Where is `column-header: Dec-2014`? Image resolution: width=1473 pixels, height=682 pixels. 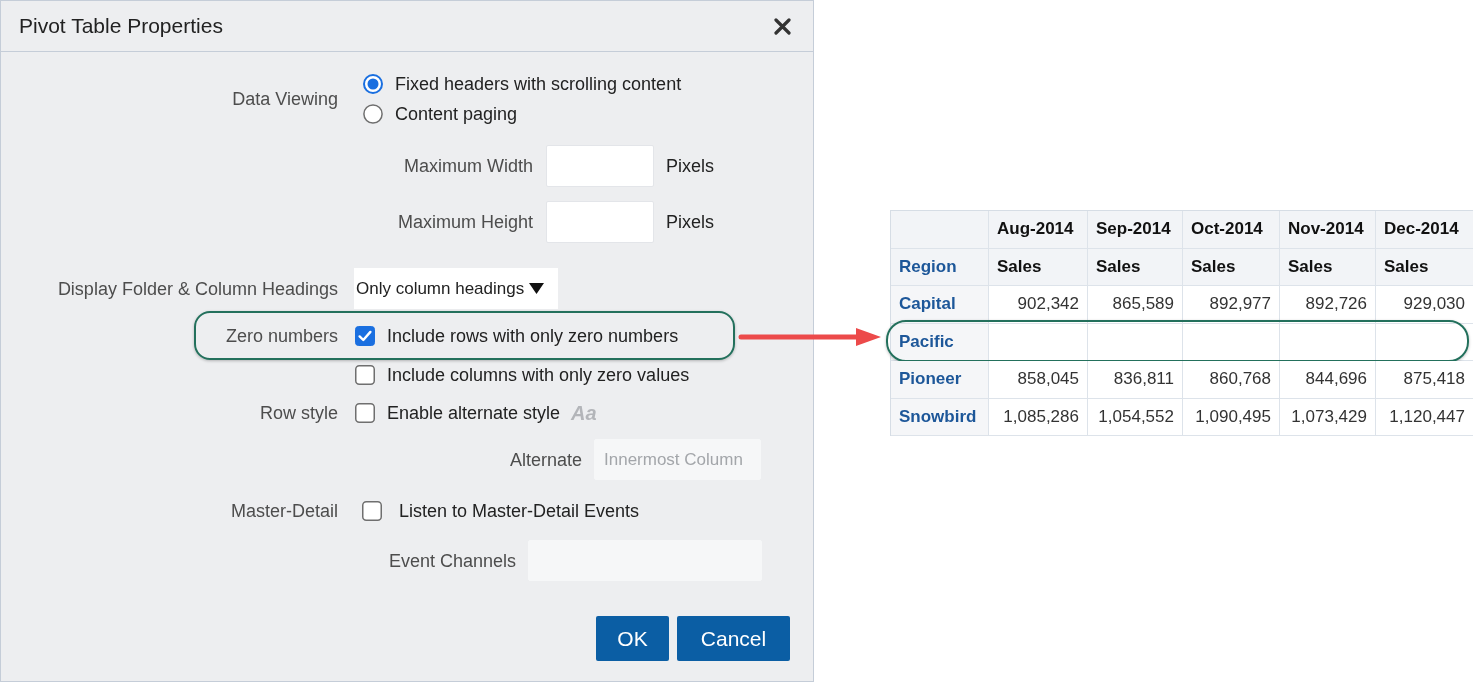
column-header: Dec-2014 is located at coordinates (1424, 230).